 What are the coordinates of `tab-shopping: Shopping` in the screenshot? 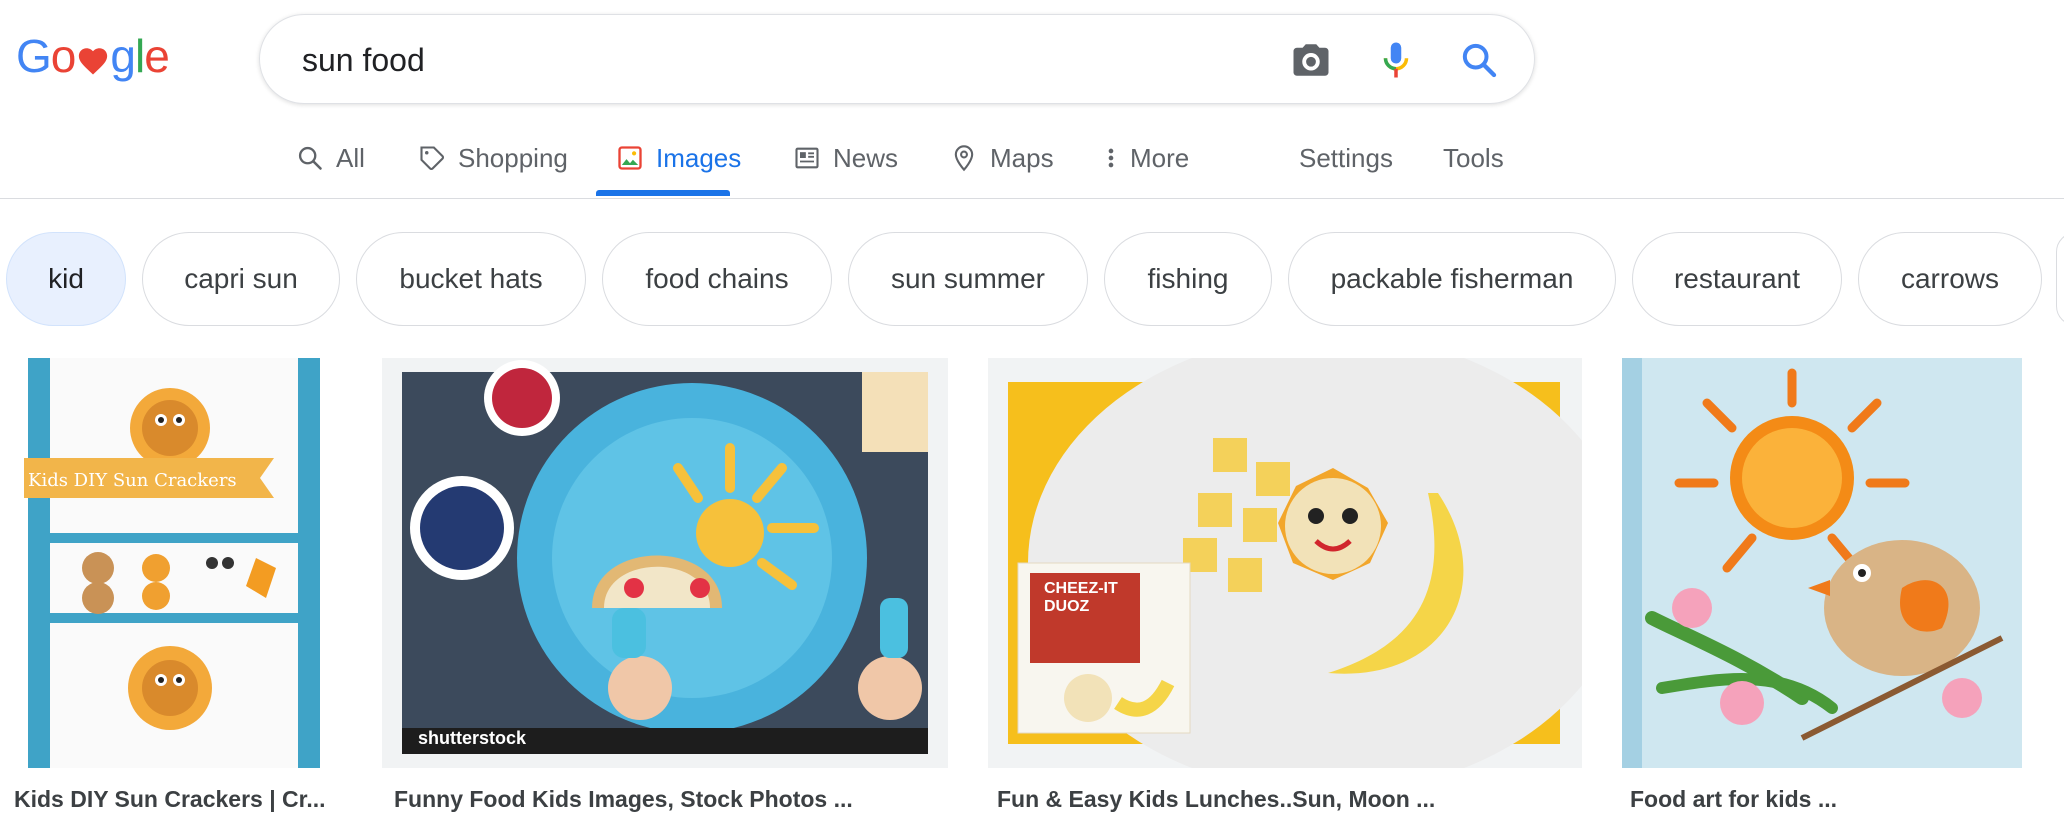 It's located at (493, 158).